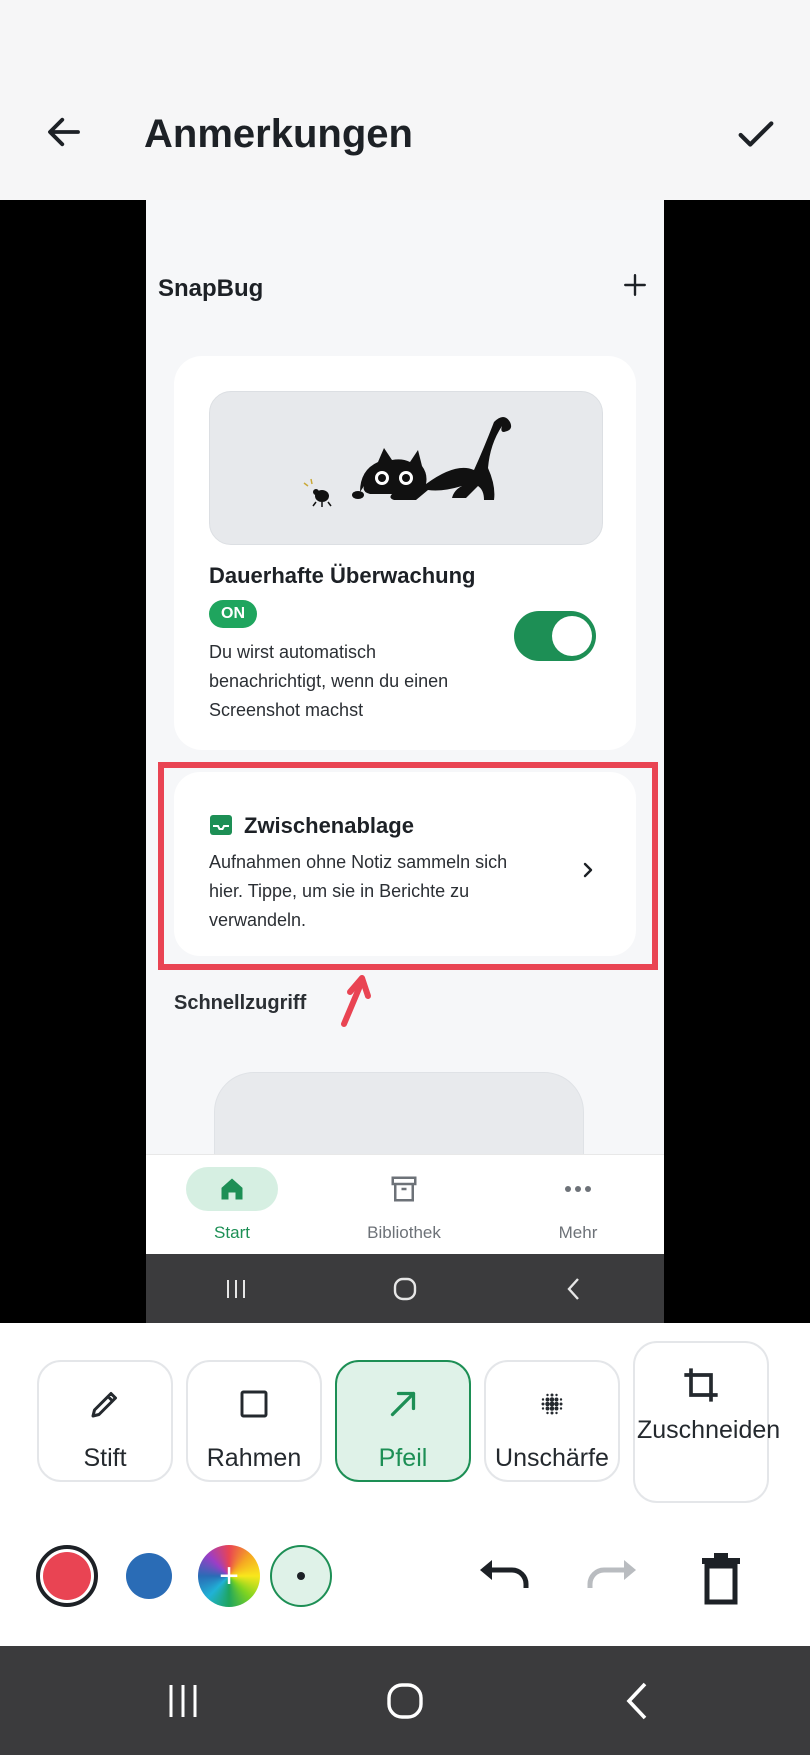  Describe the element at coordinates (149, 1576) in the screenshot. I see `color-swatch-blue` at that location.